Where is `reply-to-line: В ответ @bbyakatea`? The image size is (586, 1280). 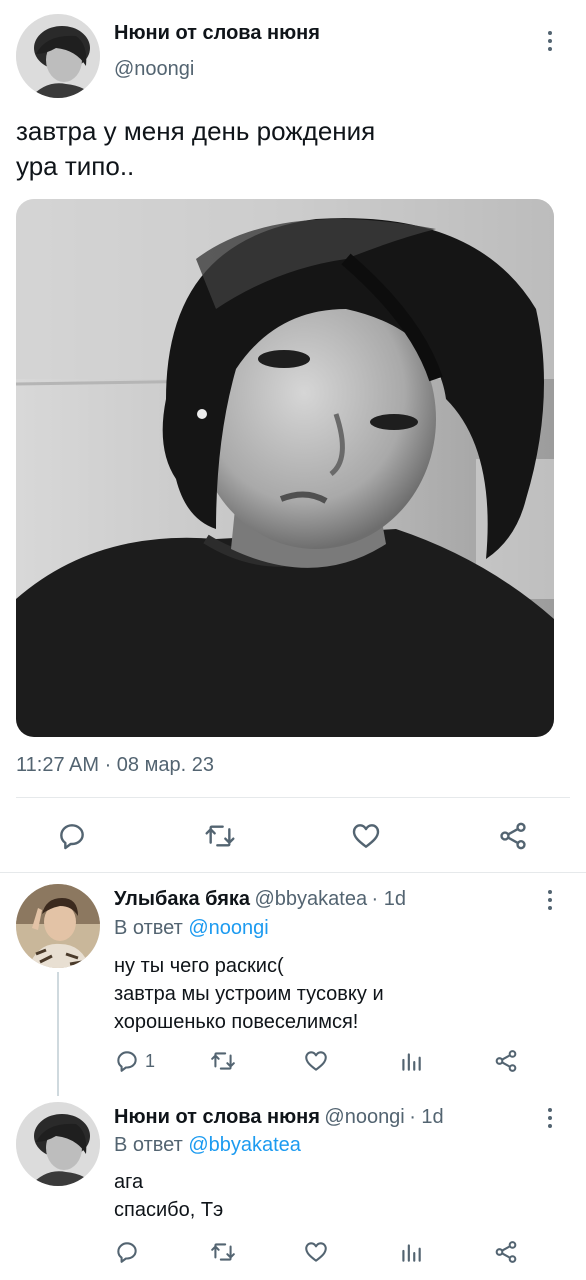
reply-to-line: В ответ @bbyakatea is located at coordinates (207, 1145).